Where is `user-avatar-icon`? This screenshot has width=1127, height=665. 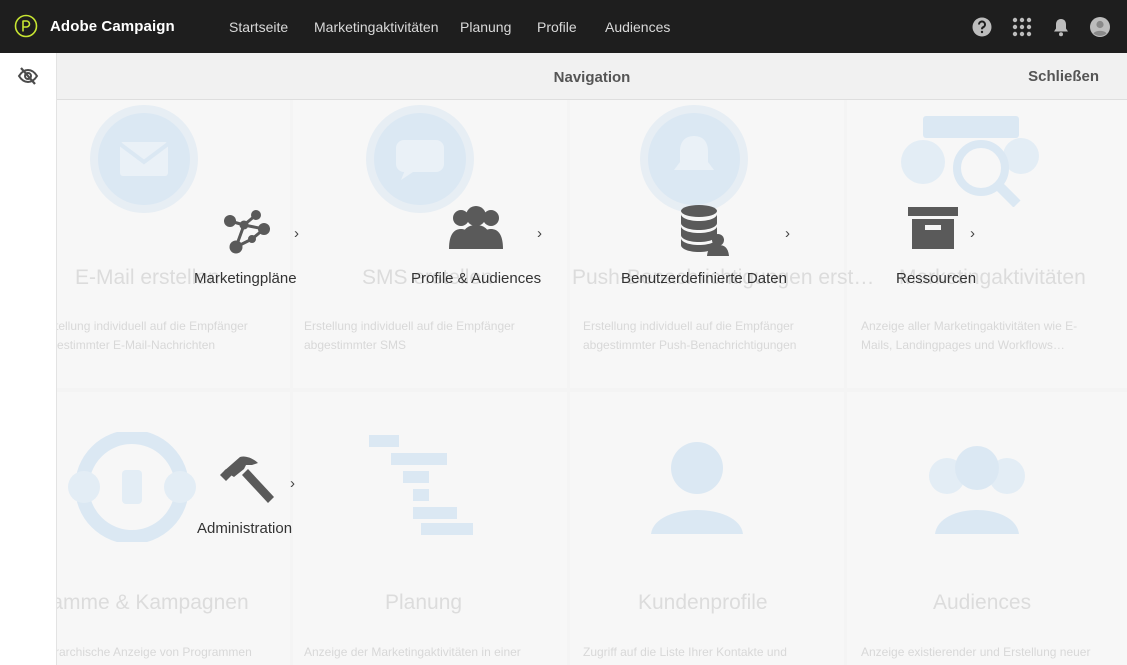 user-avatar-icon is located at coordinates (1100, 27).